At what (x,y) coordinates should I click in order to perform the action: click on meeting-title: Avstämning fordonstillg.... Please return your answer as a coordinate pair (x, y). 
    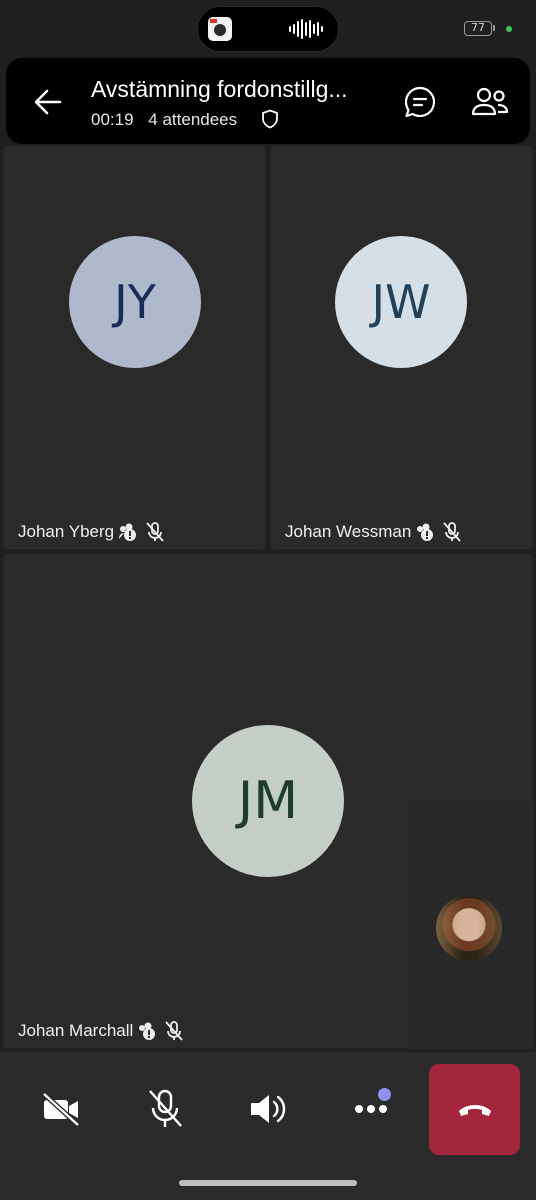
    Looking at the image, I should click on (236, 89).